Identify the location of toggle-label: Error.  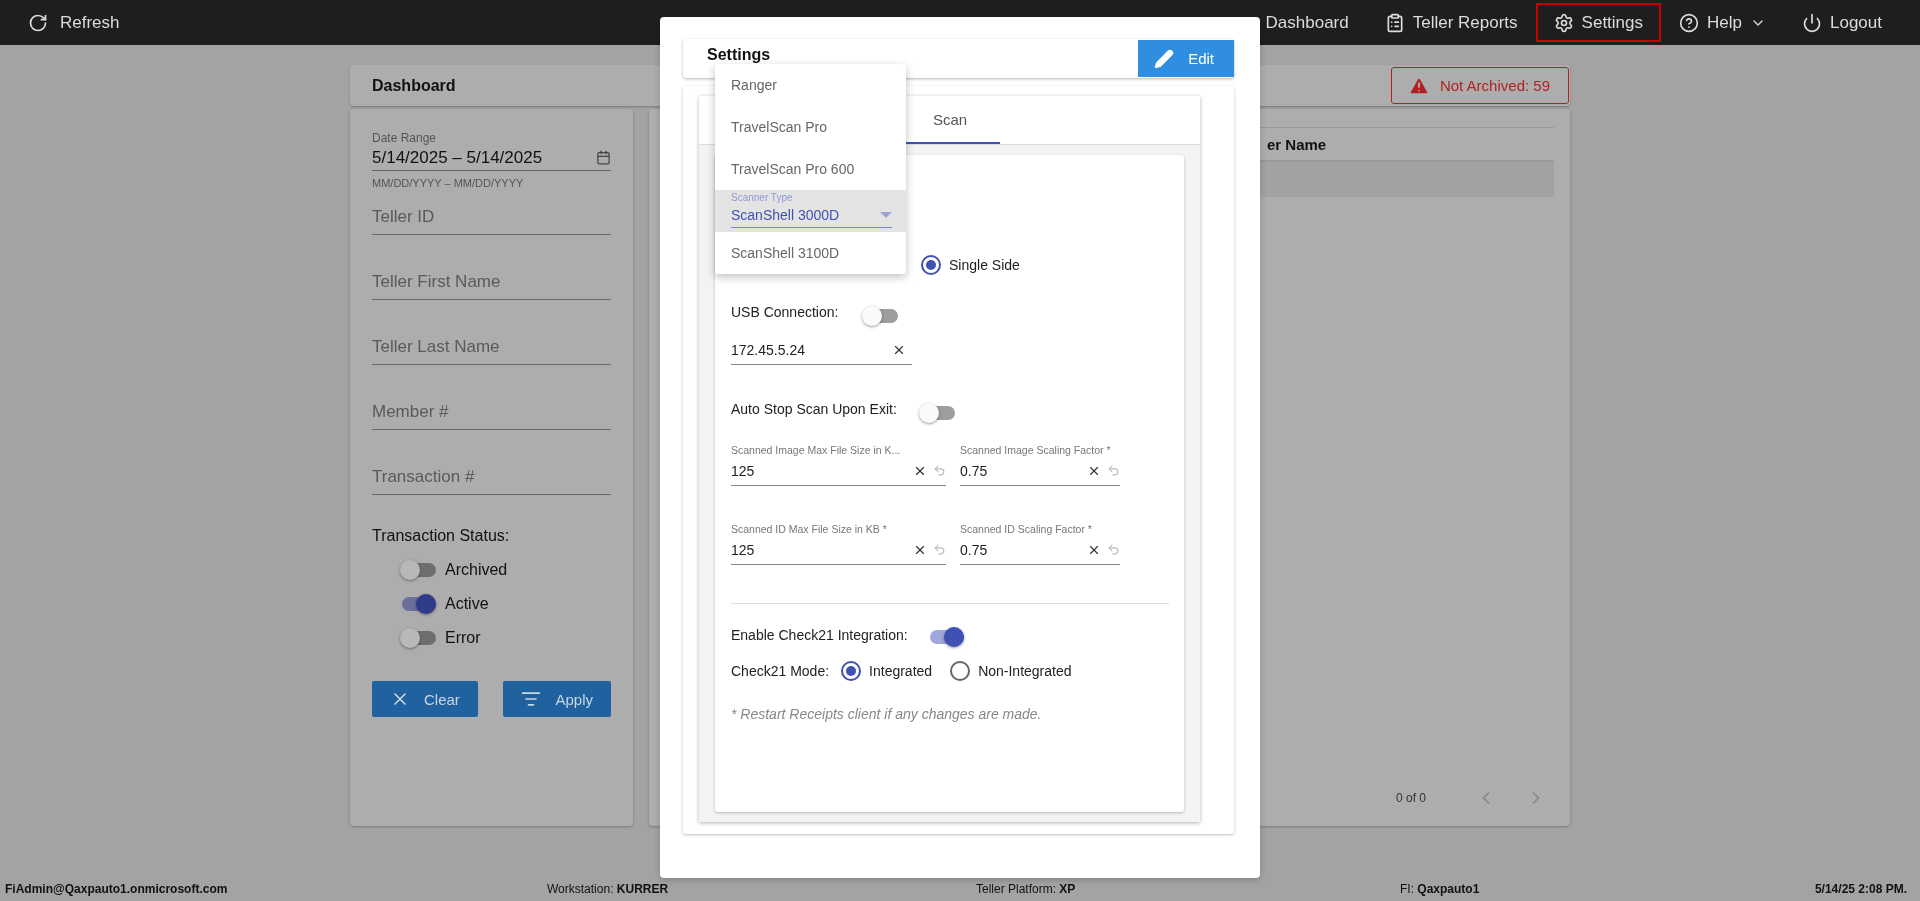
(463, 638).